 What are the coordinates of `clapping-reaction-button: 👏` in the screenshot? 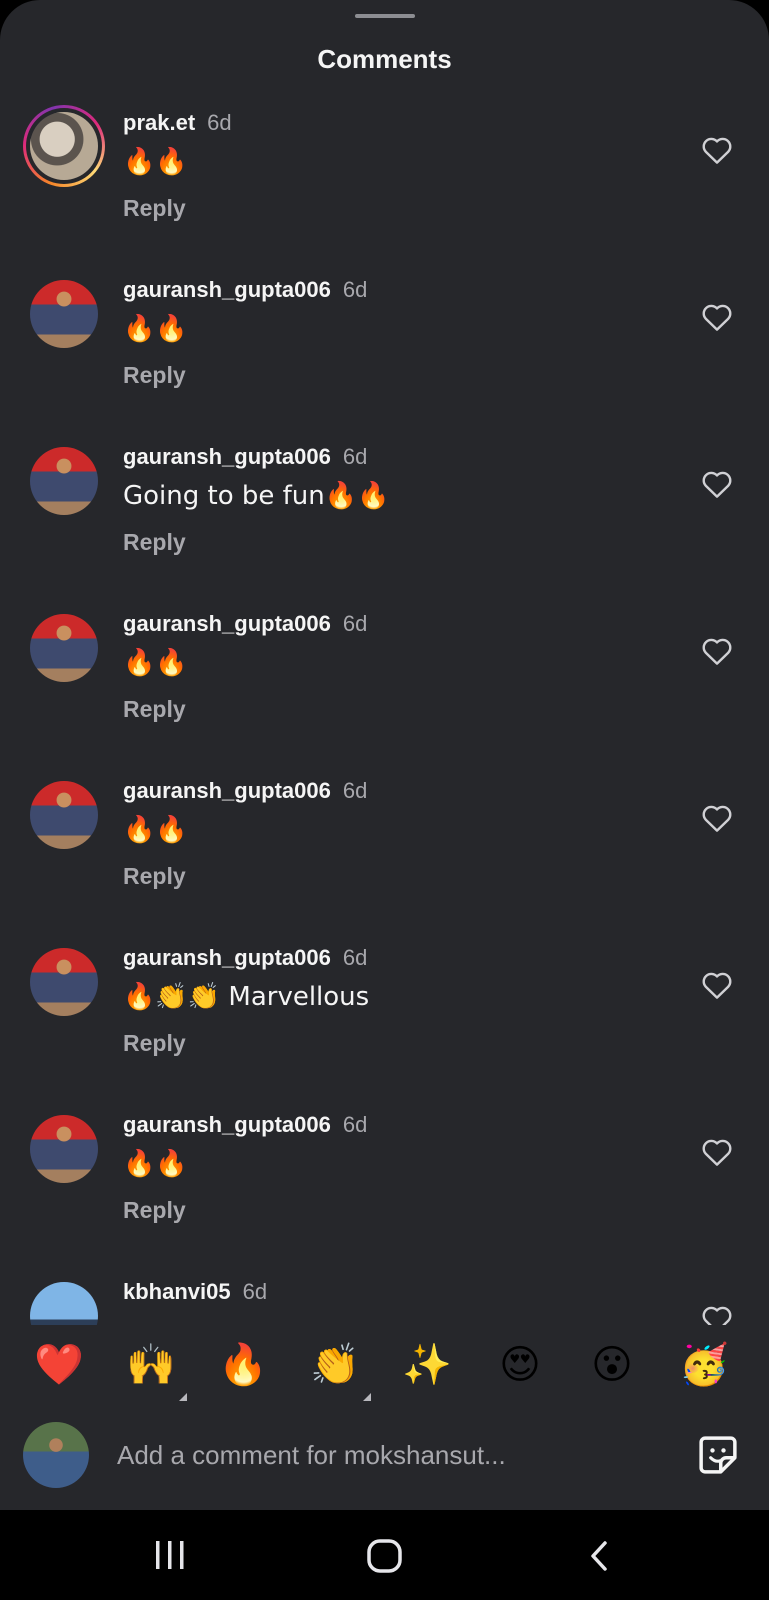 It's located at (338, 1368).